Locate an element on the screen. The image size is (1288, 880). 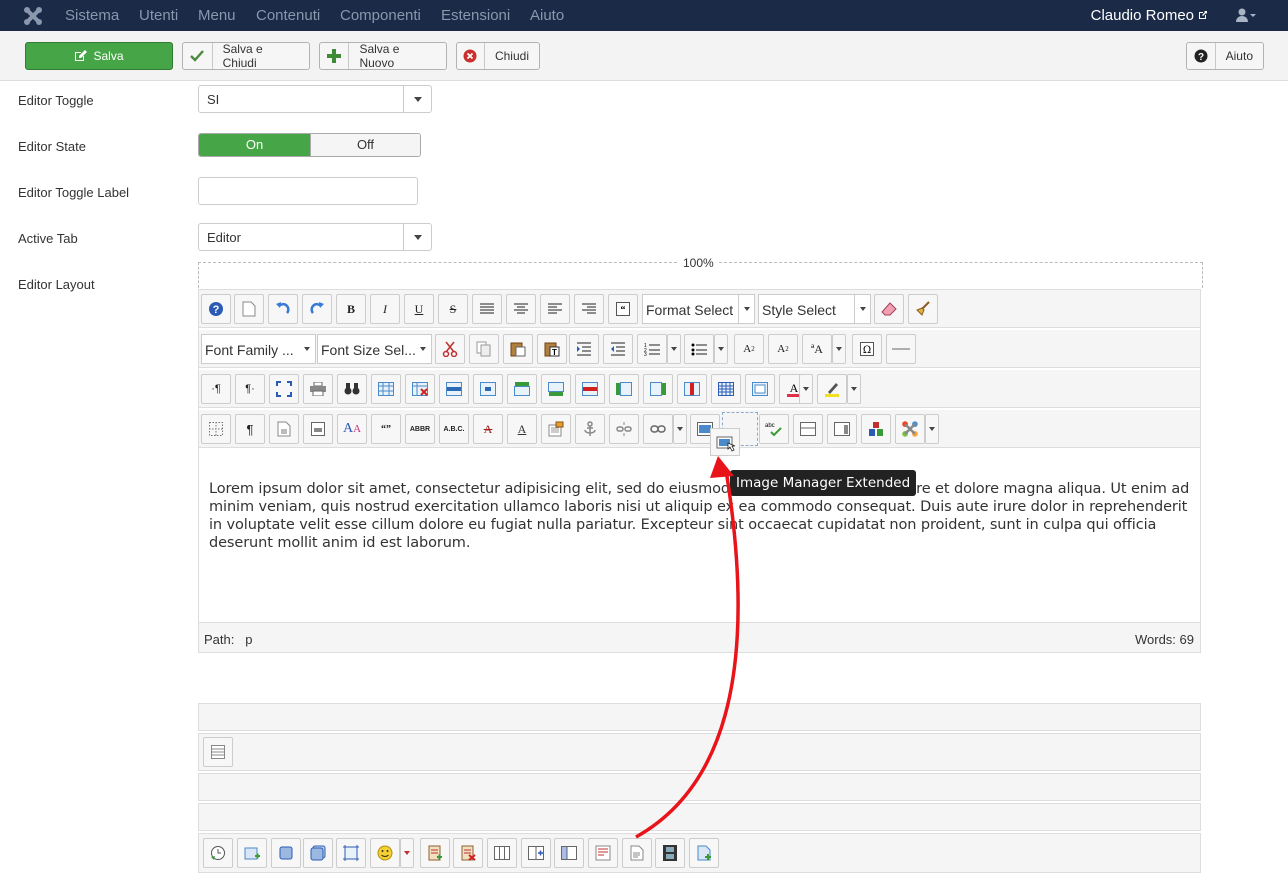
bullet-list-icon is located at coordinates (699, 349).